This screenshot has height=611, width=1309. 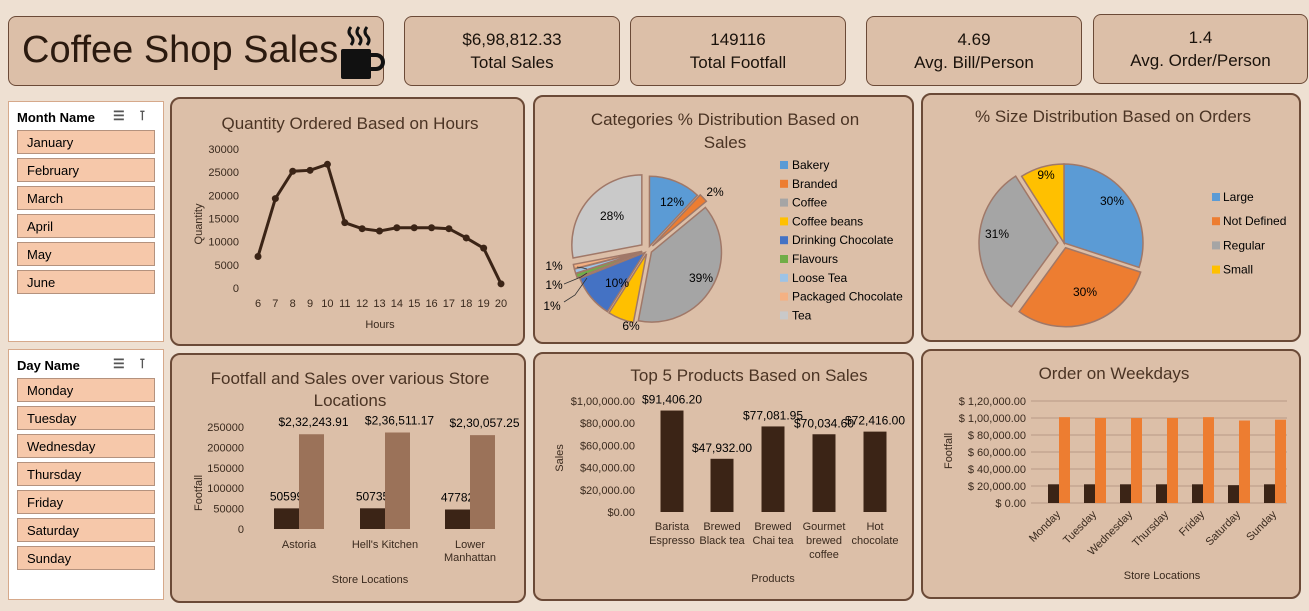 What do you see at coordinates (86, 364) in the screenshot?
I see `slicer-header: Day Name ☰ ⊺` at bounding box center [86, 364].